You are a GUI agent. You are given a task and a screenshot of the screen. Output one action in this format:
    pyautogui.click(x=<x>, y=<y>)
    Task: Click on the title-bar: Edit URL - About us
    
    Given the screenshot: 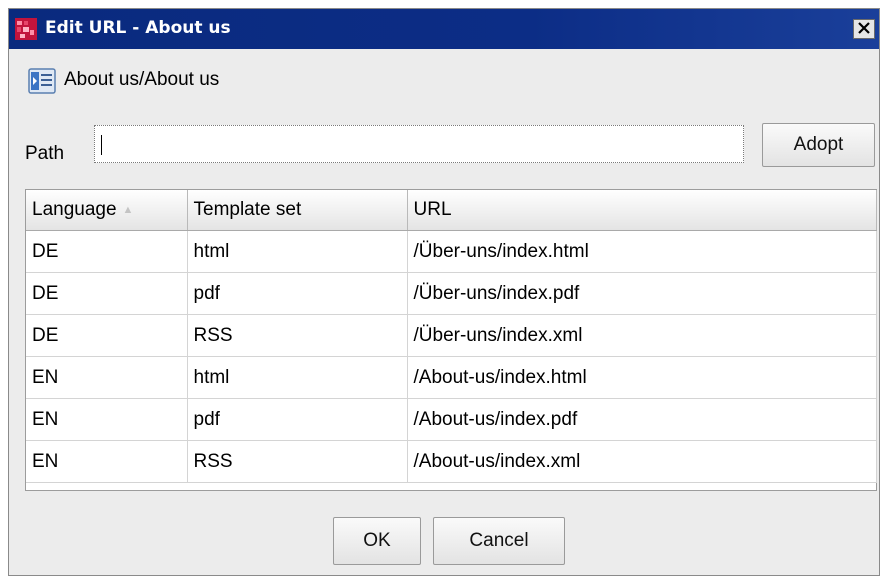 What is the action you would take?
    pyautogui.click(x=444, y=29)
    